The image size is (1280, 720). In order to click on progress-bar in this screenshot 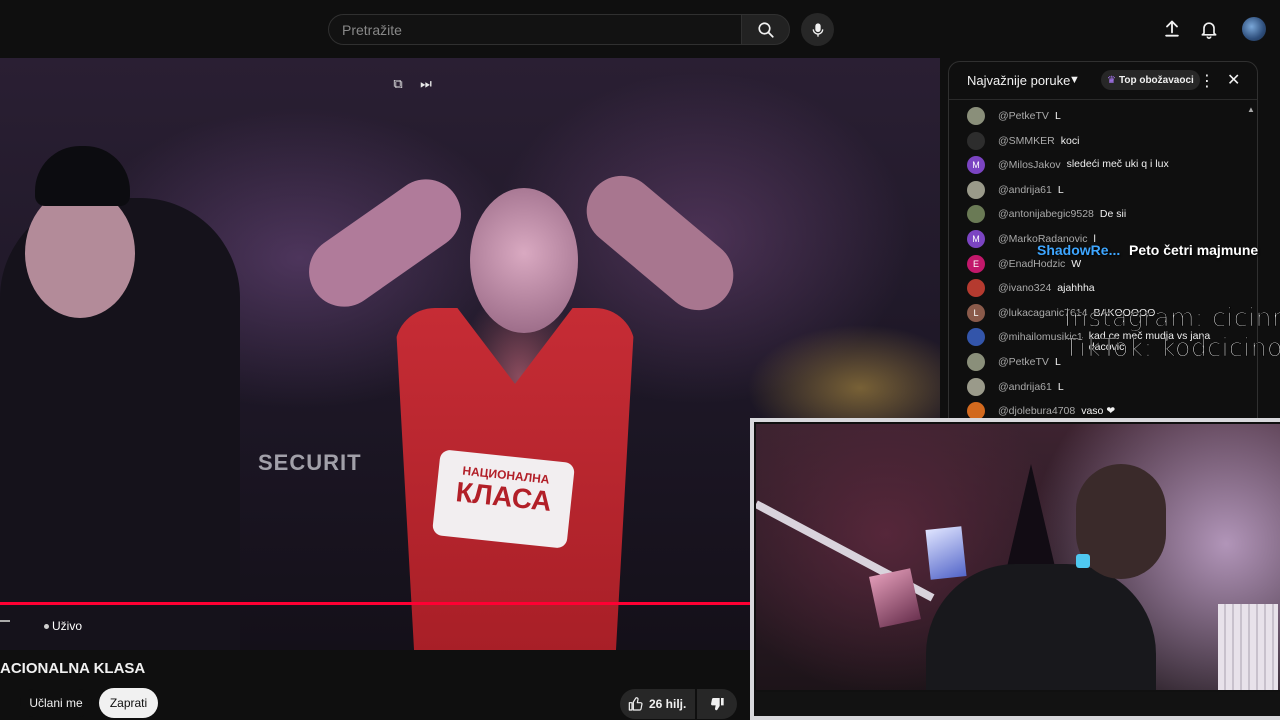, I will do `click(375, 603)`.